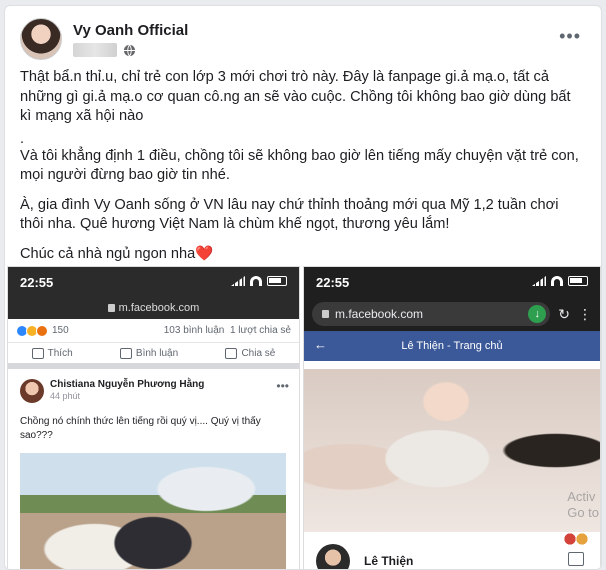  What do you see at coordinates (130, 30) in the screenshot?
I see `author-name: Vy Oanh Official` at bounding box center [130, 30].